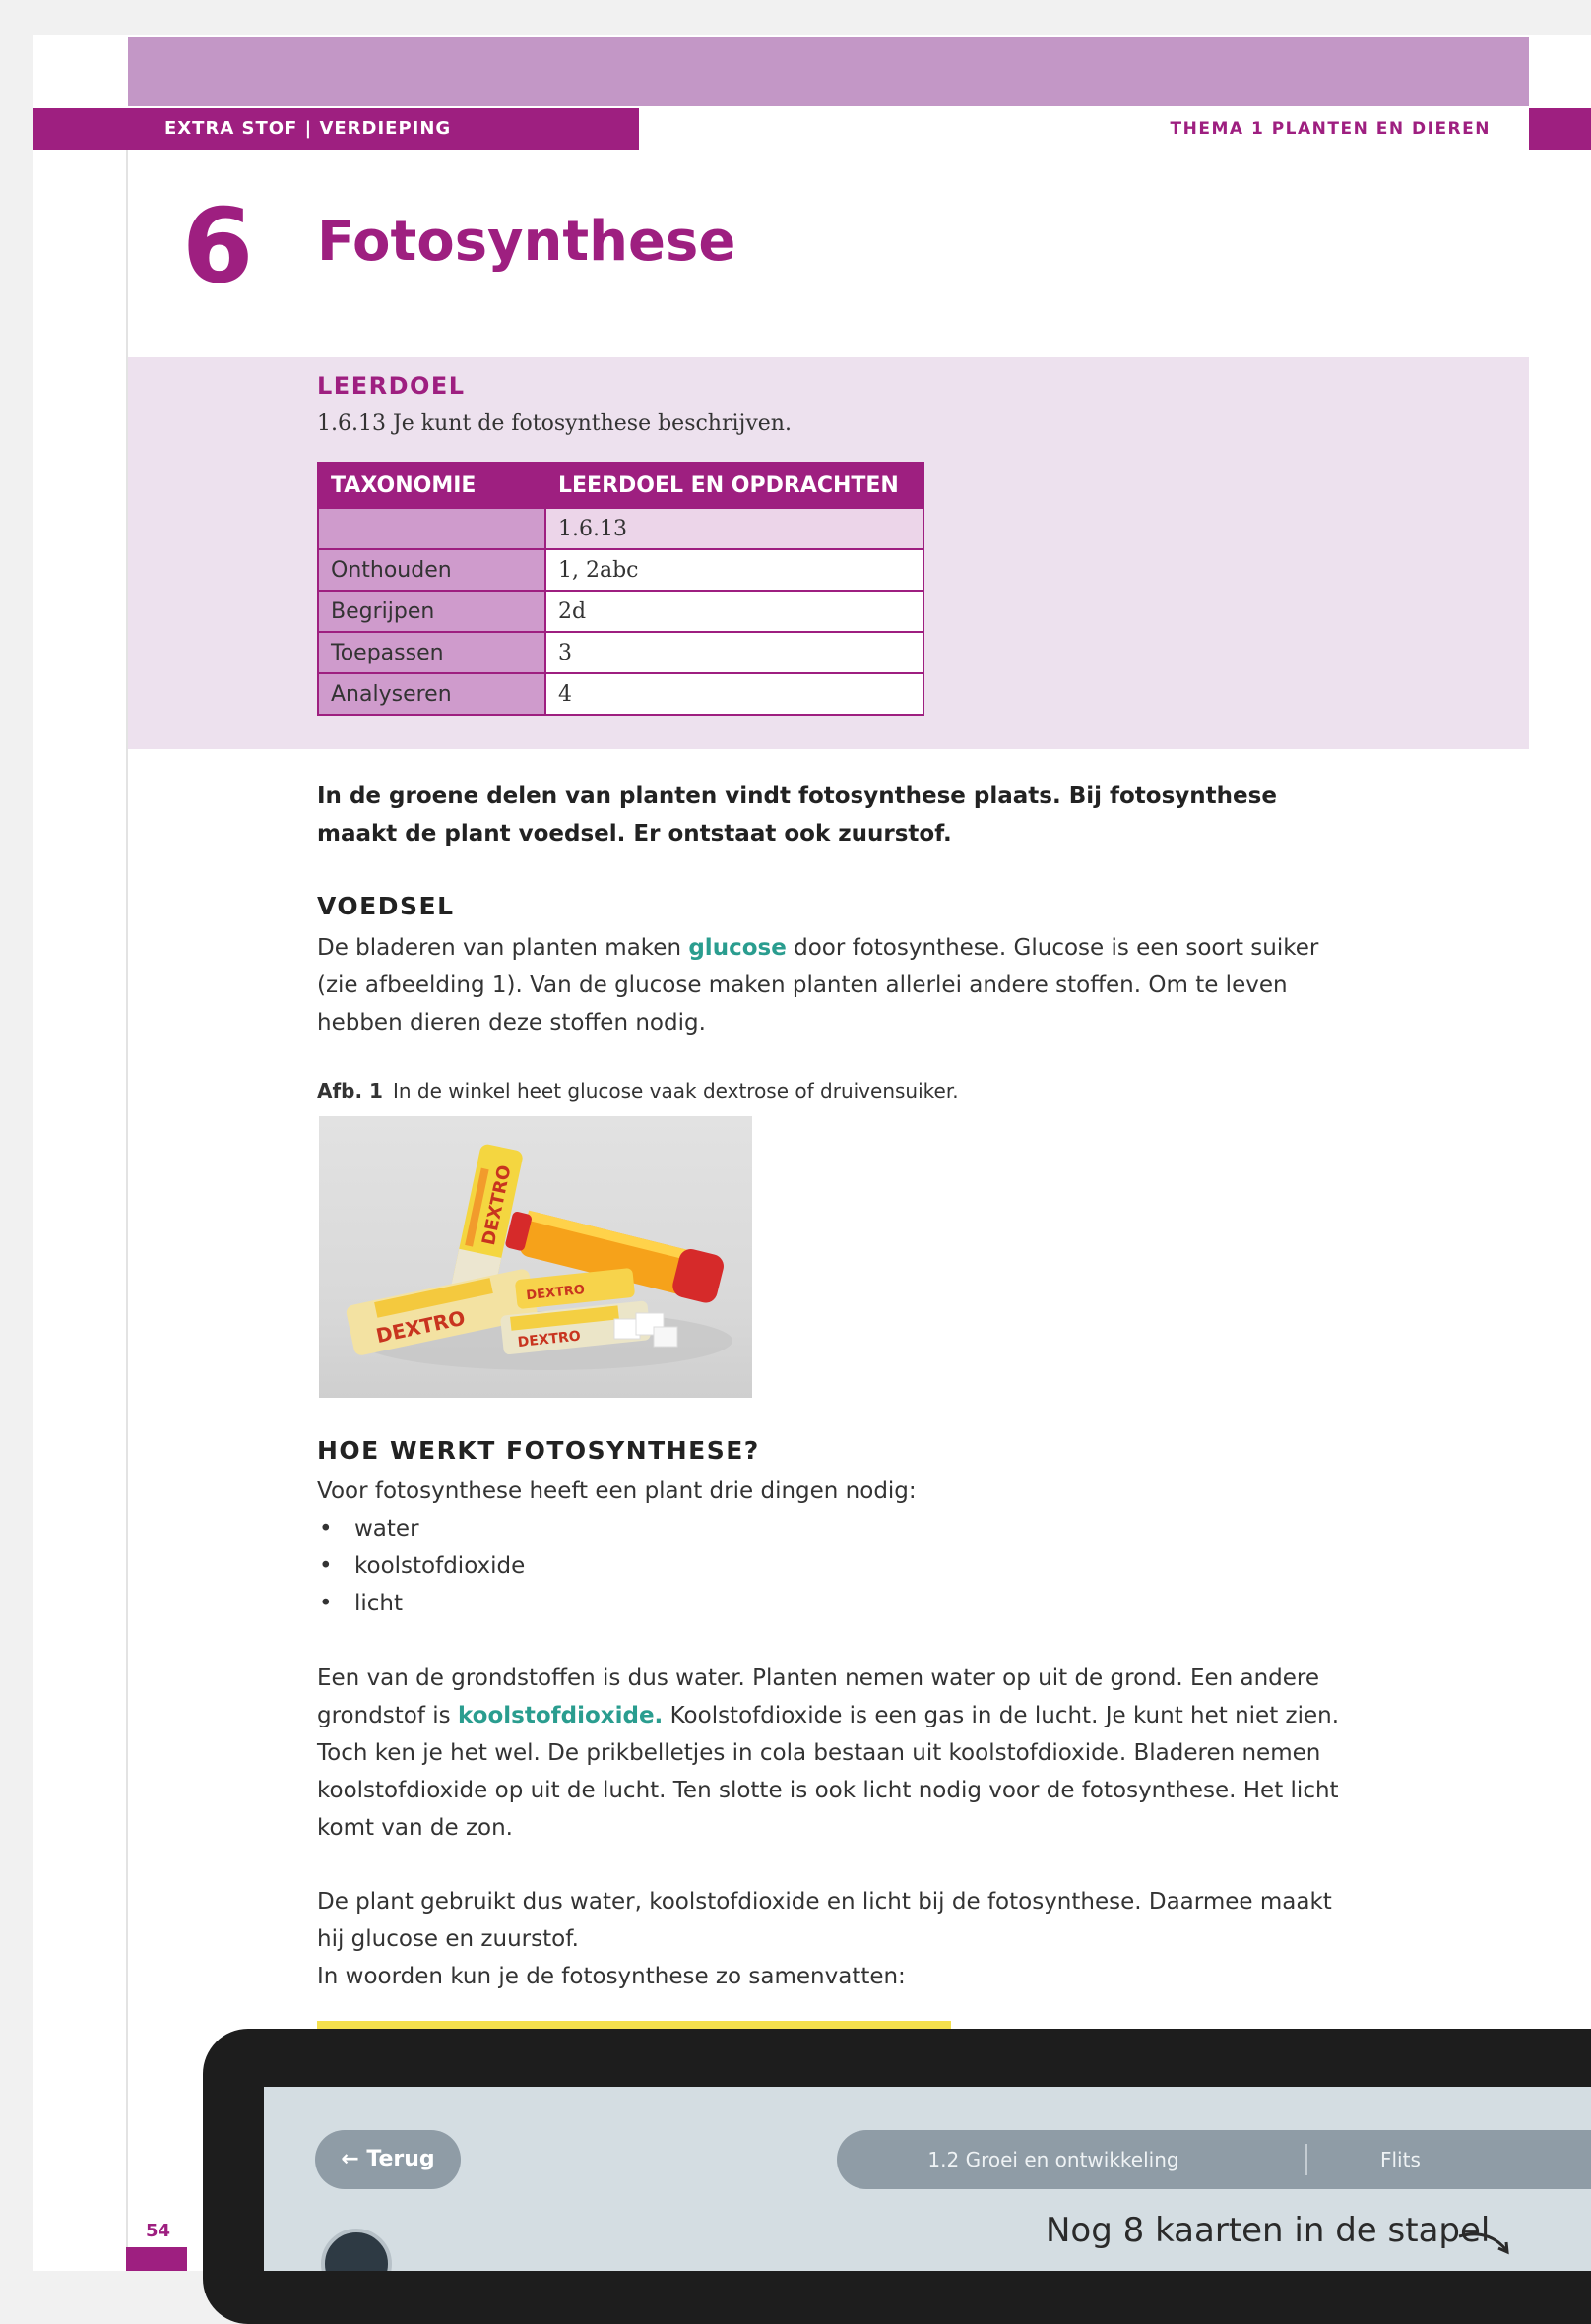  Describe the element at coordinates (527, 242) in the screenshot. I see `chapter-title: Fotosynthese` at that location.